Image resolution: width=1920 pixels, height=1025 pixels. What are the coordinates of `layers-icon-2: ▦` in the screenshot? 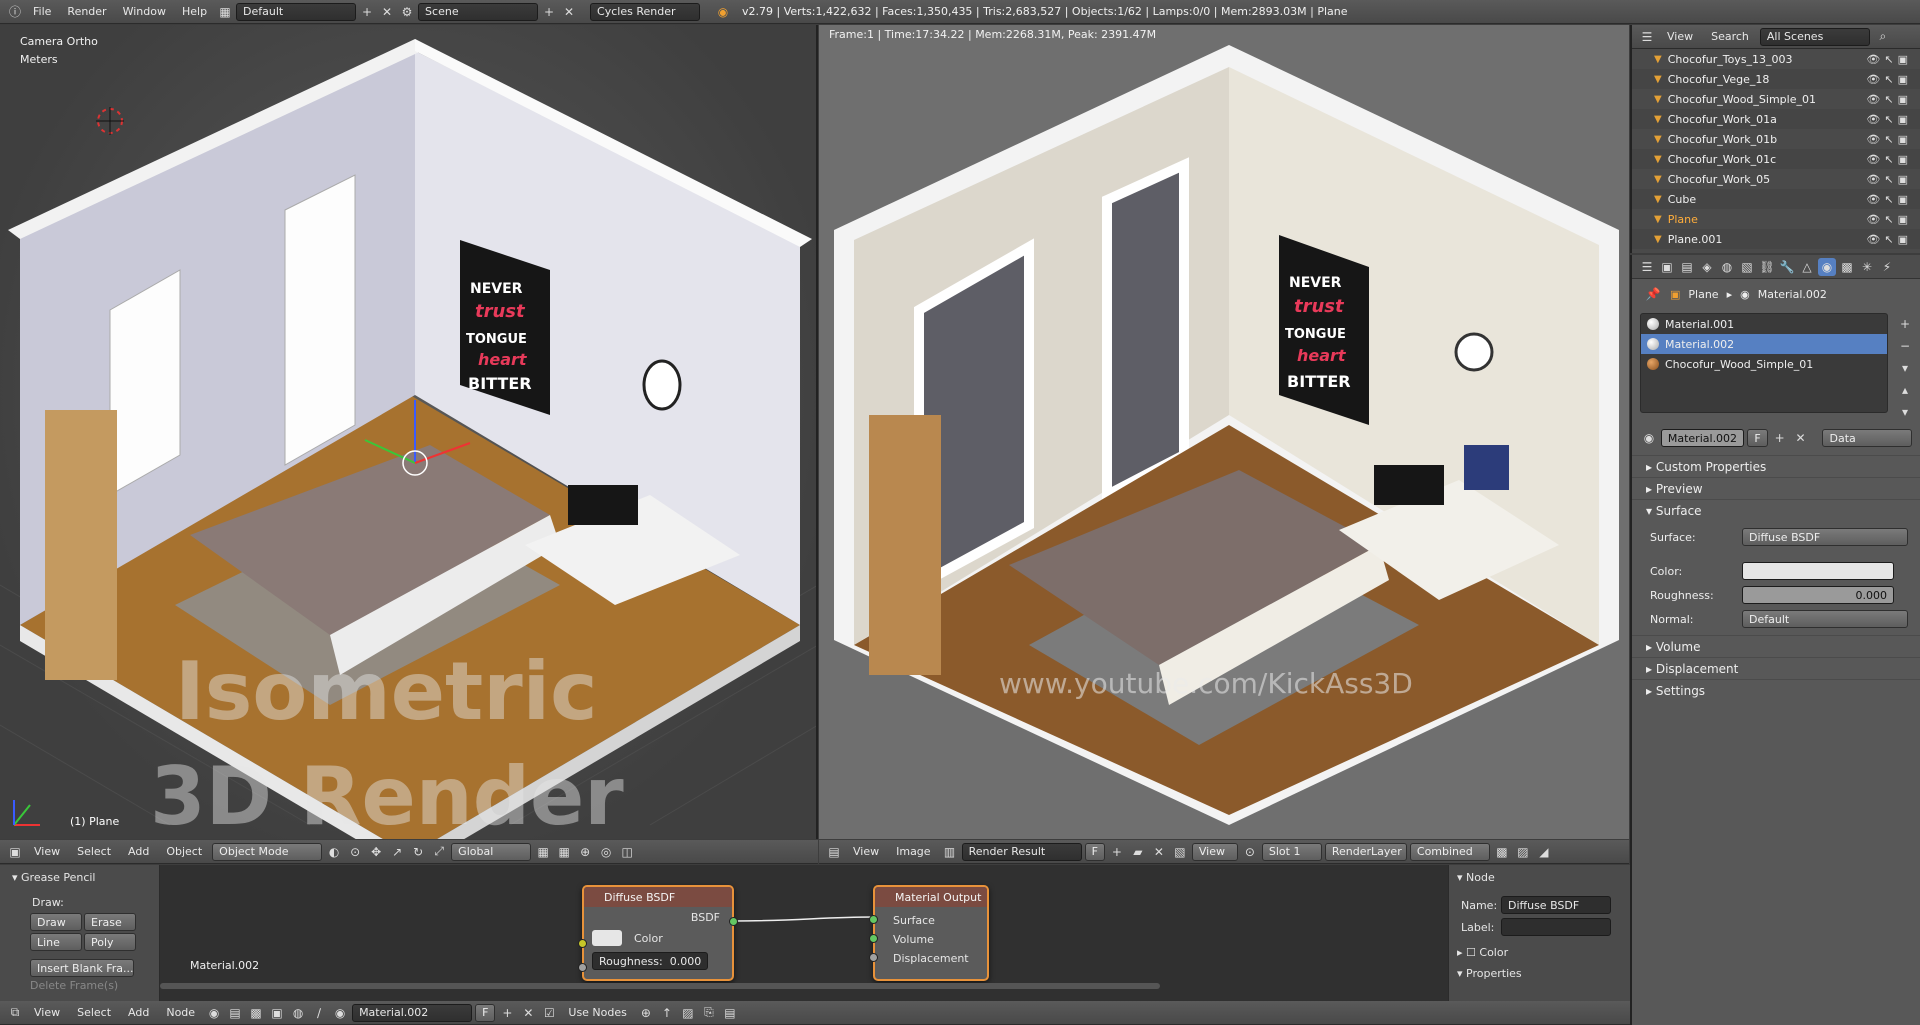 It's located at (564, 852).